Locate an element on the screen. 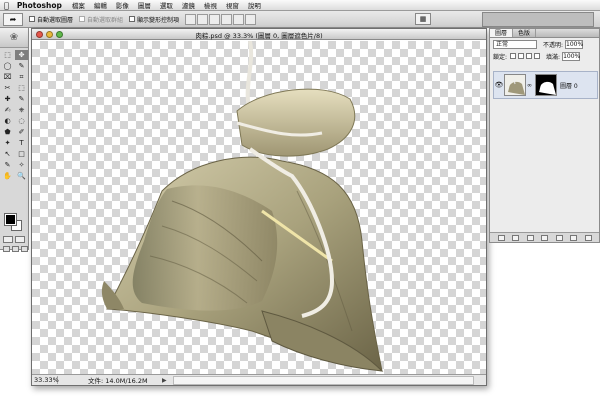 The height and width of the screenshot is (396, 600). blur-tool-icon: ◐ is located at coordinates (7, 121).